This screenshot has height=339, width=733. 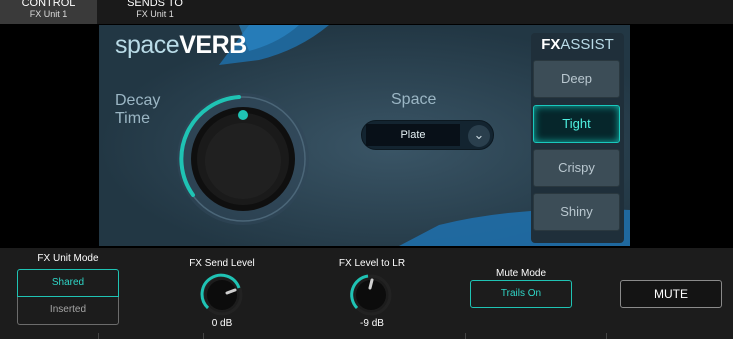 What do you see at coordinates (253, 152) in the screenshot?
I see `decay-time-knob` at bounding box center [253, 152].